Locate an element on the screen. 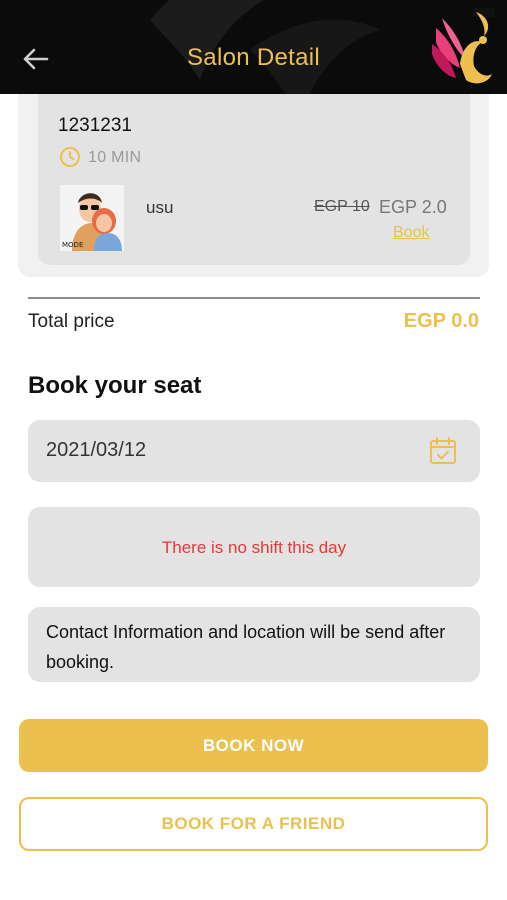 The width and height of the screenshot is (507, 900). book-service-link: Book is located at coordinates (411, 233).